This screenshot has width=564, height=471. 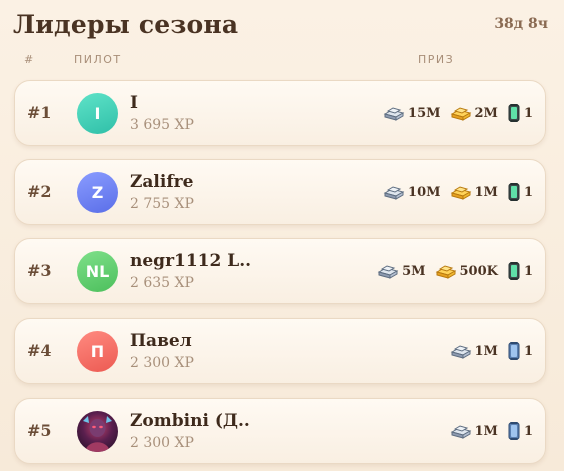 I want to click on avatar-letter: I, so click(x=97, y=113).